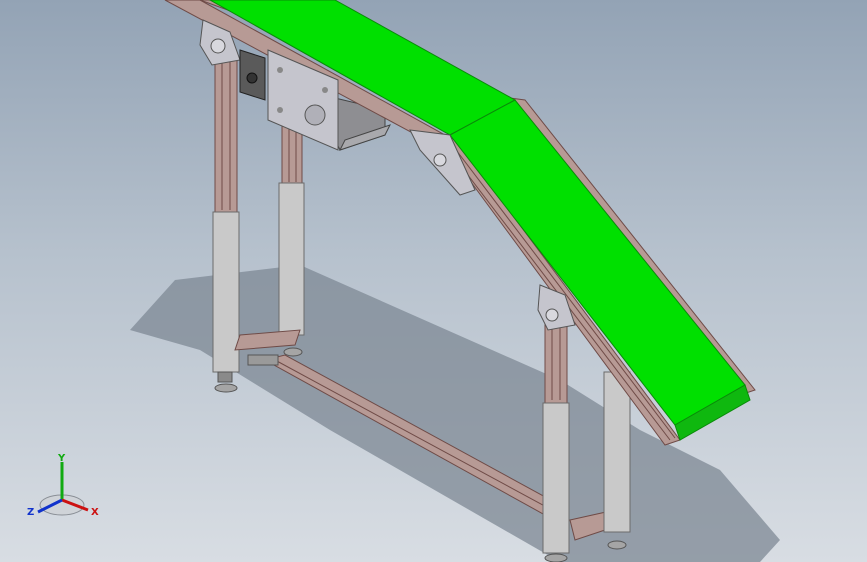 This screenshot has width=867, height=562. I want to click on leg-rear-right, so click(291, 238).